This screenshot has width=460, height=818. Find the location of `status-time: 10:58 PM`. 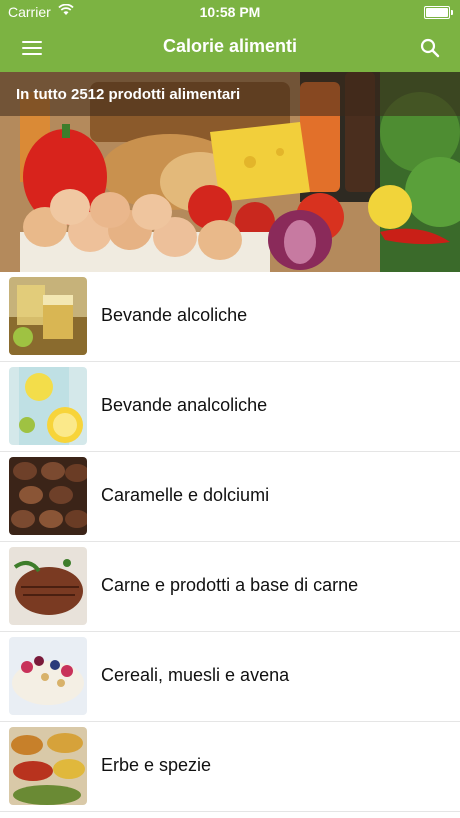

status-time: 10:58 PM is located at coordinates (230, 12).